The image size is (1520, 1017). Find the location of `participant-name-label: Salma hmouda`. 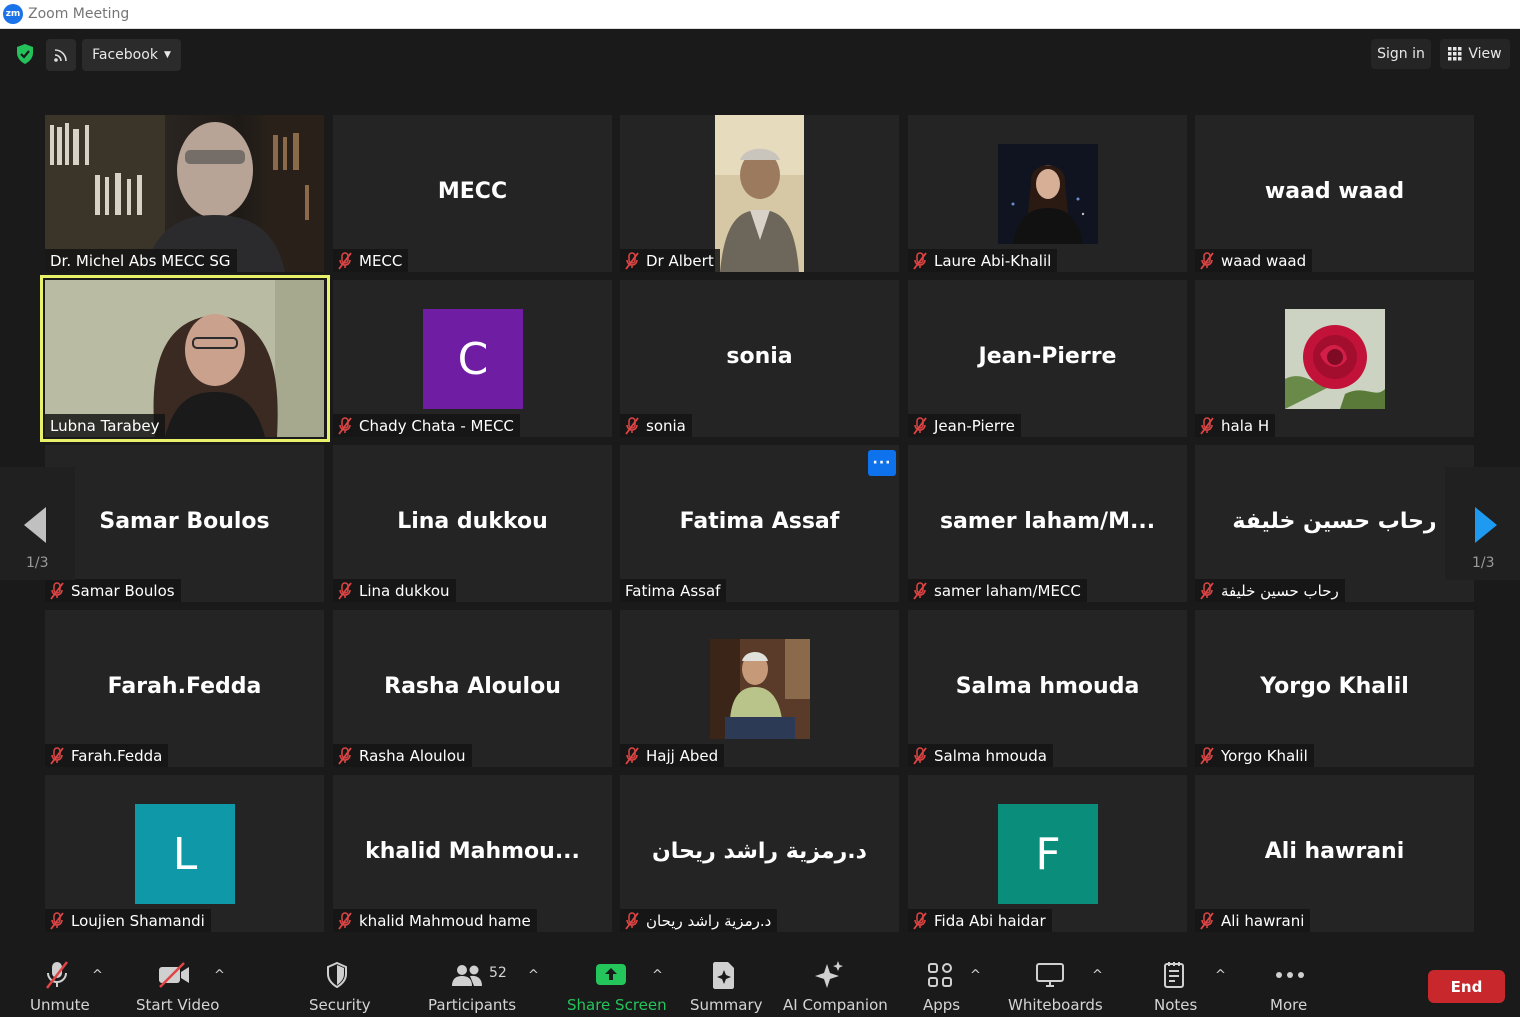

participant-name-label: Salma hmouda is located at coordinates (980, 755).